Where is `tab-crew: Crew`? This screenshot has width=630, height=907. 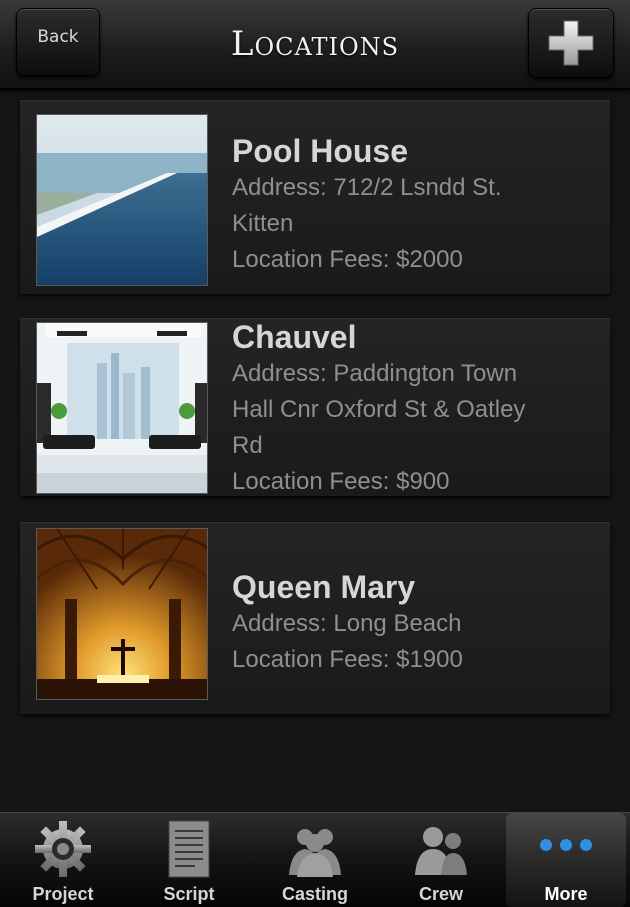 tab-crew: Crew is located at coordinates (441, 860).